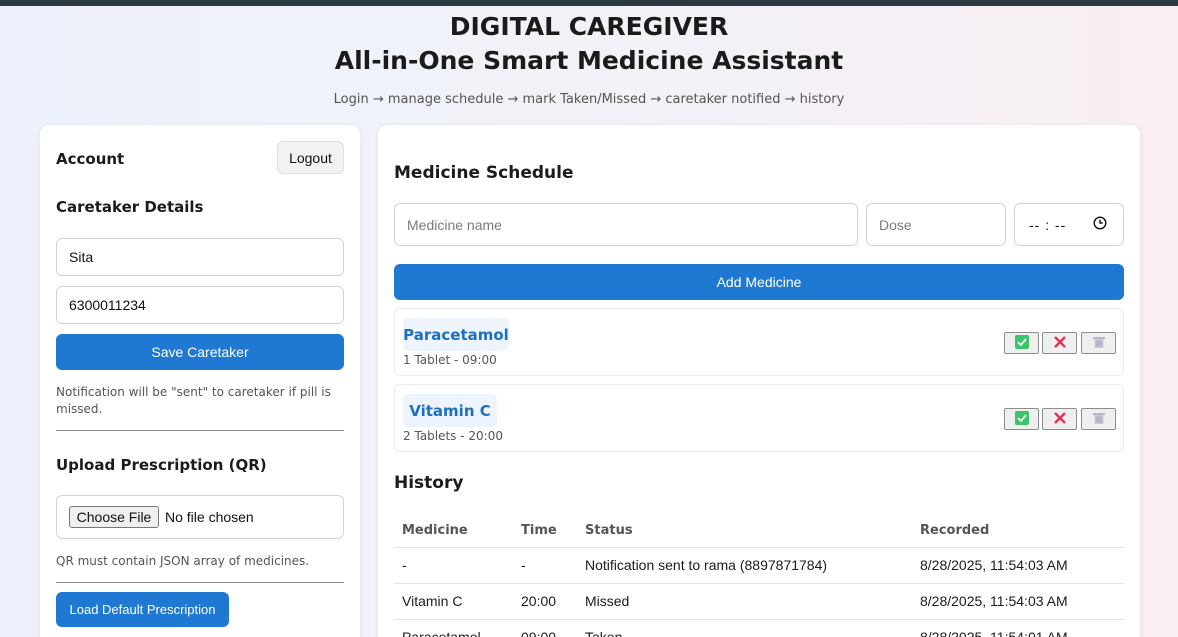  Describe the element at coordinates (589, 3) in the screenshot. I see `top-bar` at that location.